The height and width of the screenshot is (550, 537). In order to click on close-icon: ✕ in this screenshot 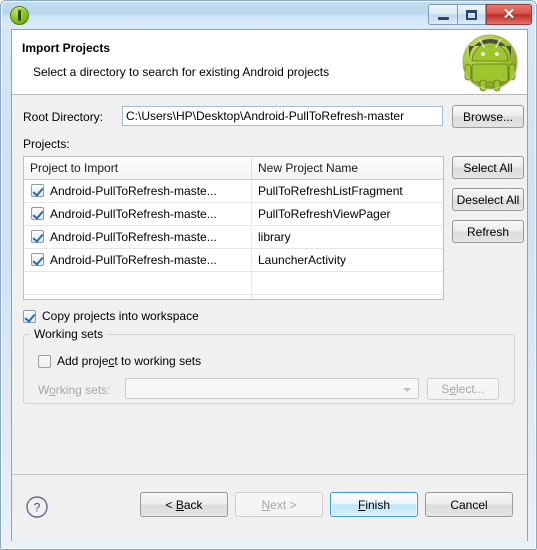, I will do `click(509, 14)`.